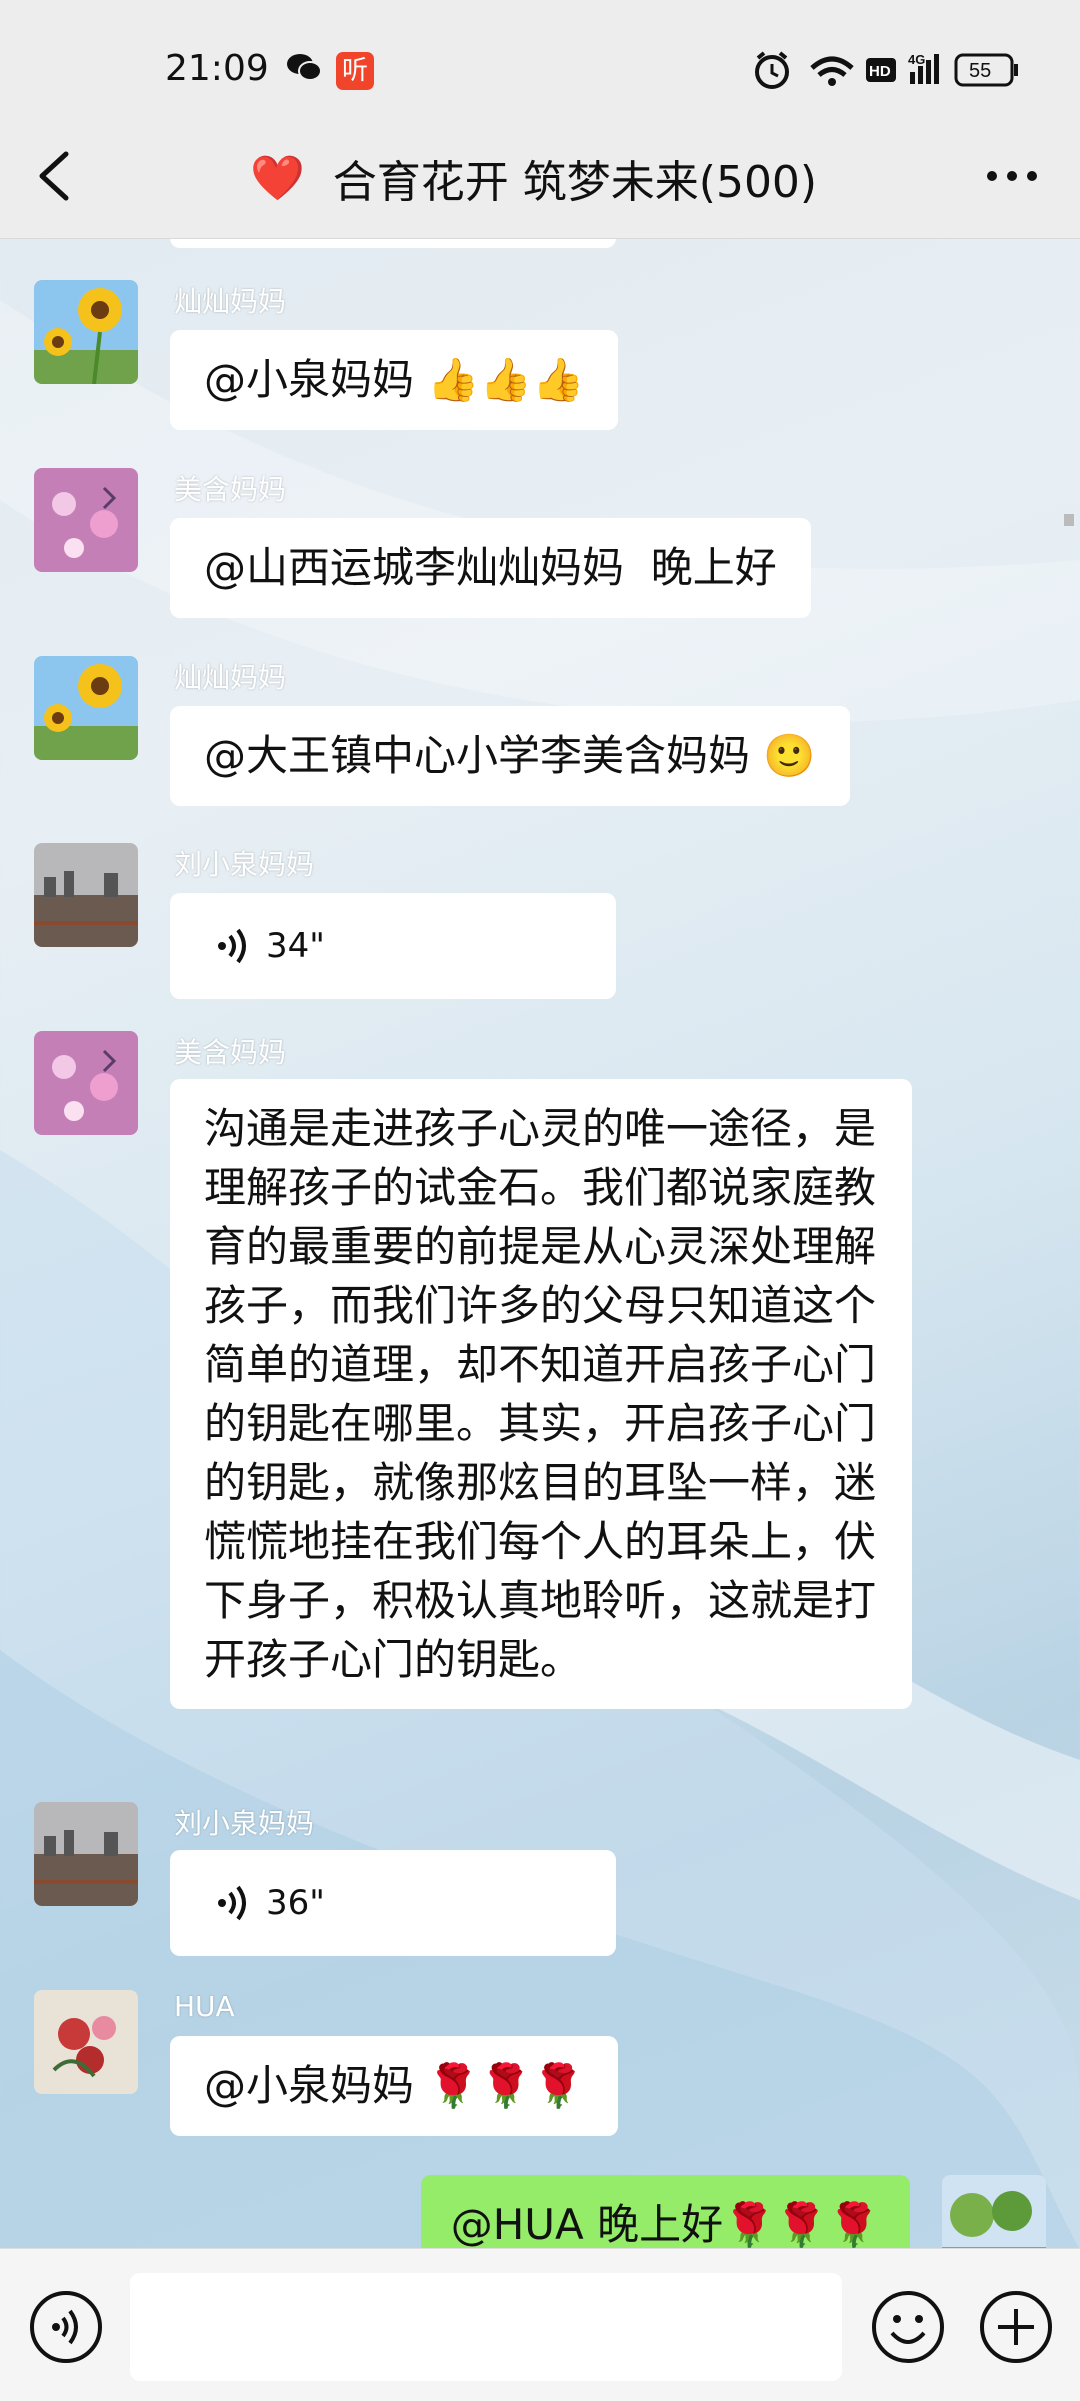 This screenshot has width=1080, height=2401. I want to click on wifi-icon, so click(832, 71).